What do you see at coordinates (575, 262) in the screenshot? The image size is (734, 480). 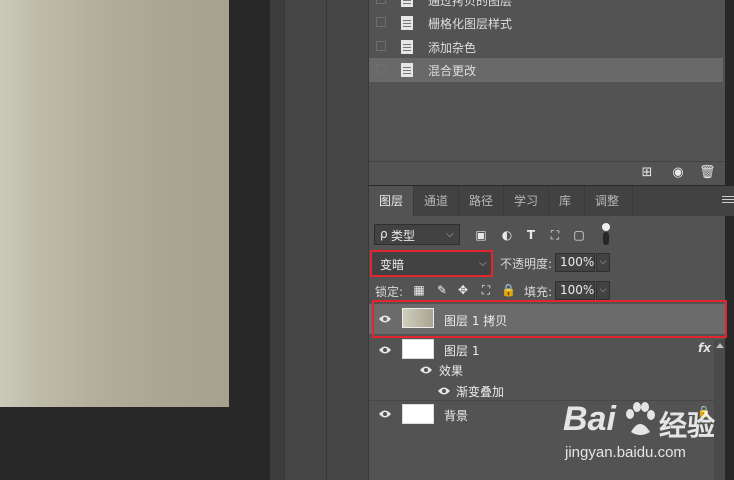 I see `opacity-input: 100%` at bounding box center [575, 262].